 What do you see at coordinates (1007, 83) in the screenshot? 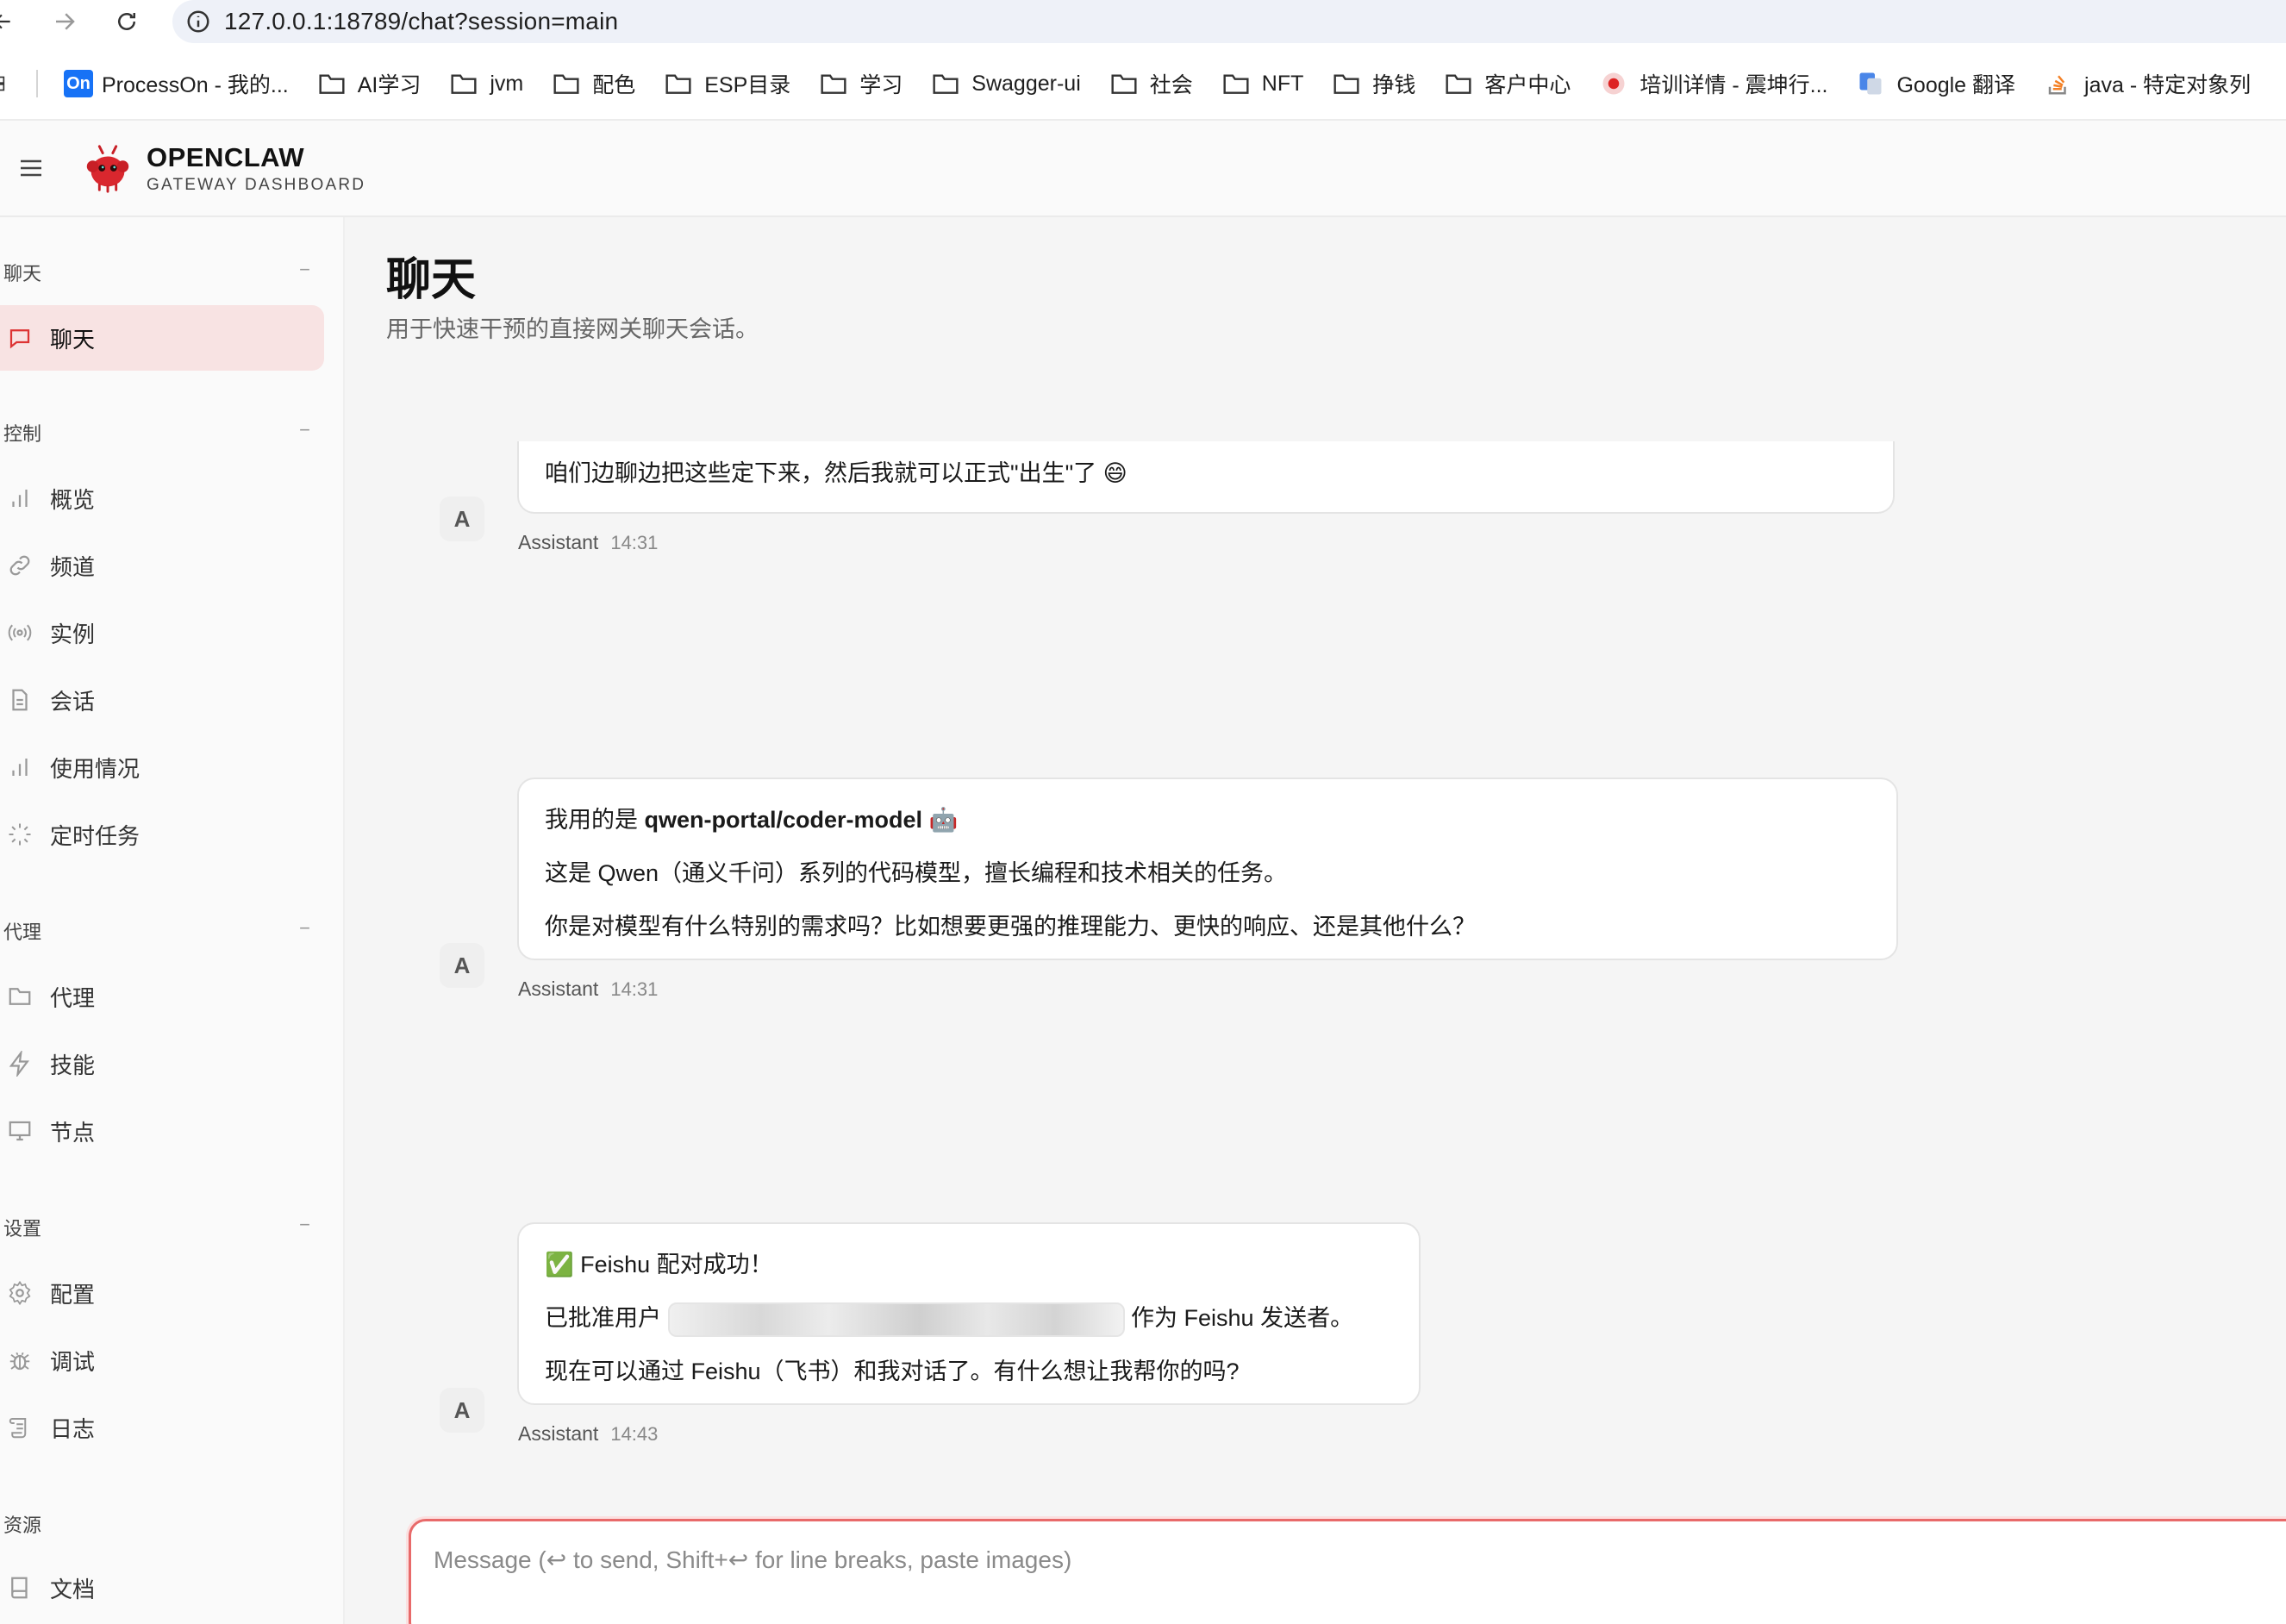
I see `bookmark-folder-swagger: Swagger-ui` at bounding box center [1007, 83].